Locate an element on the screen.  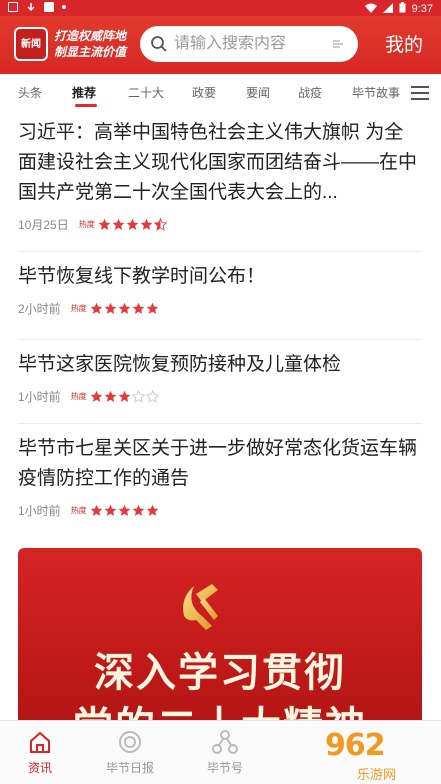
search-box is located at coordinates (249, 44).